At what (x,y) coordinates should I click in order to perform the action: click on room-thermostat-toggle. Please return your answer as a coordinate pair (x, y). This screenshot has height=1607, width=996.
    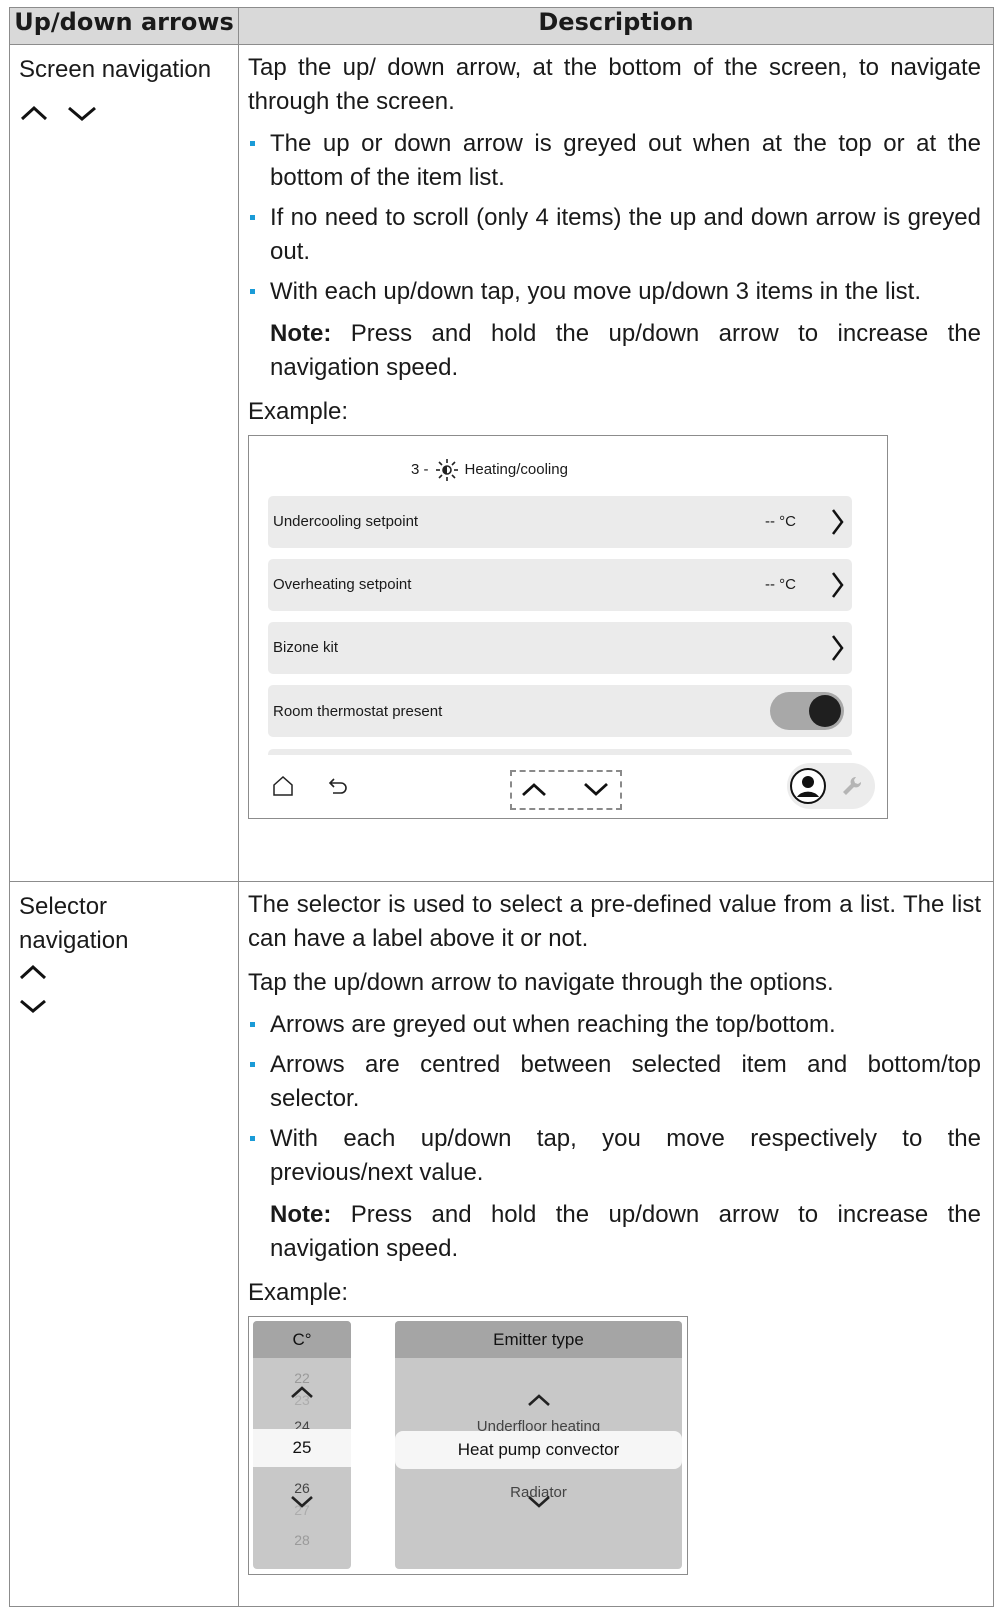
    Looking at the image, I should click on (807, 711).